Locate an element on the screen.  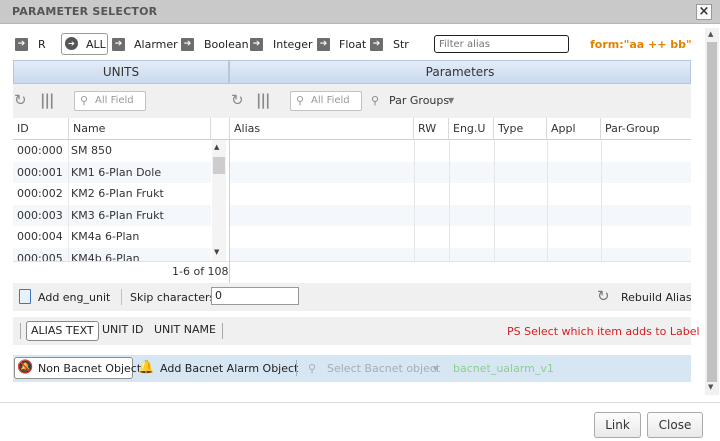
col-rw: RW is located at coordinates (430, 129).